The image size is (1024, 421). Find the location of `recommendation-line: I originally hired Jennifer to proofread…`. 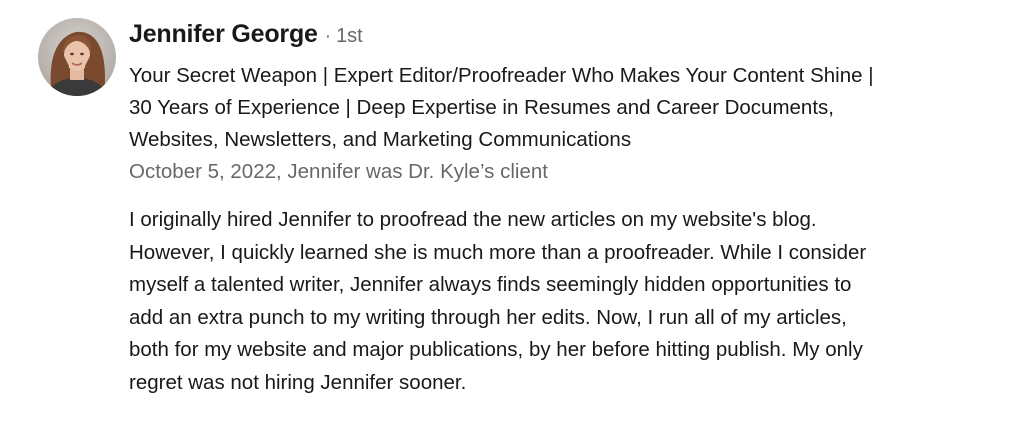

recommendation-line: I originally hired Jennifer to proofread… is located at coordinates (473, 219).